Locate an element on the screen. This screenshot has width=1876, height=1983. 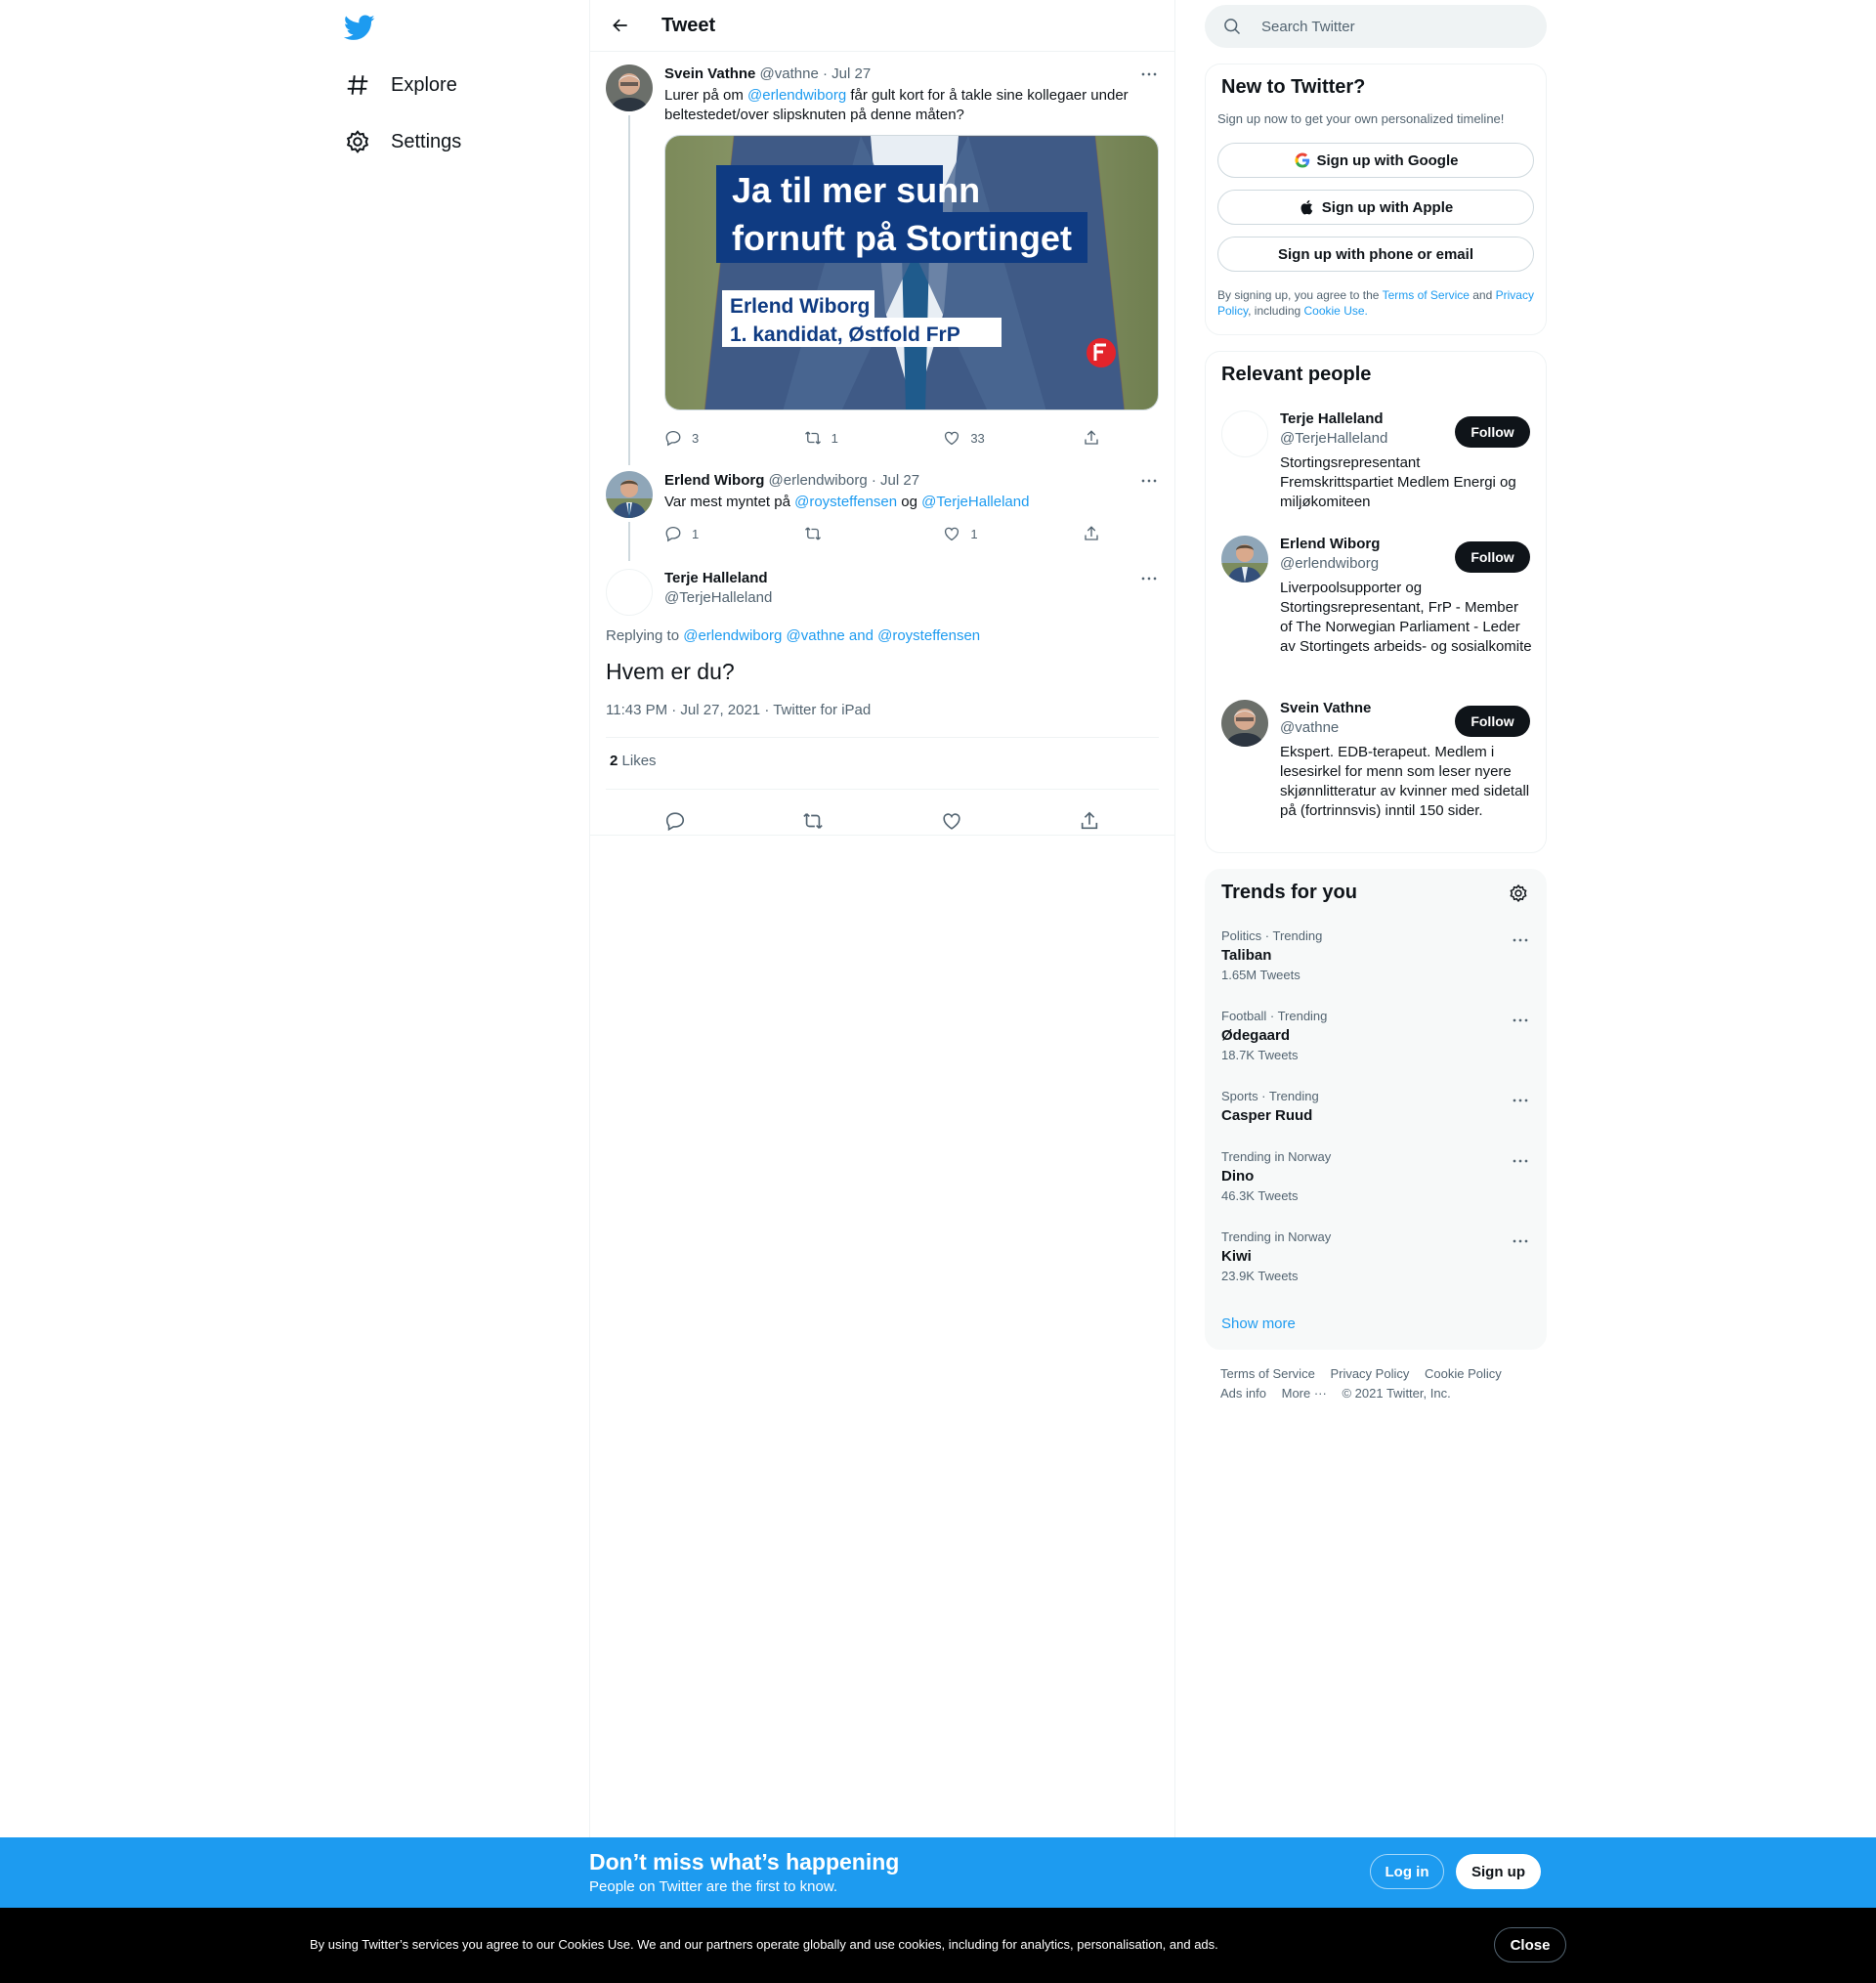
reply-icon is located at coordinates (674, 822).